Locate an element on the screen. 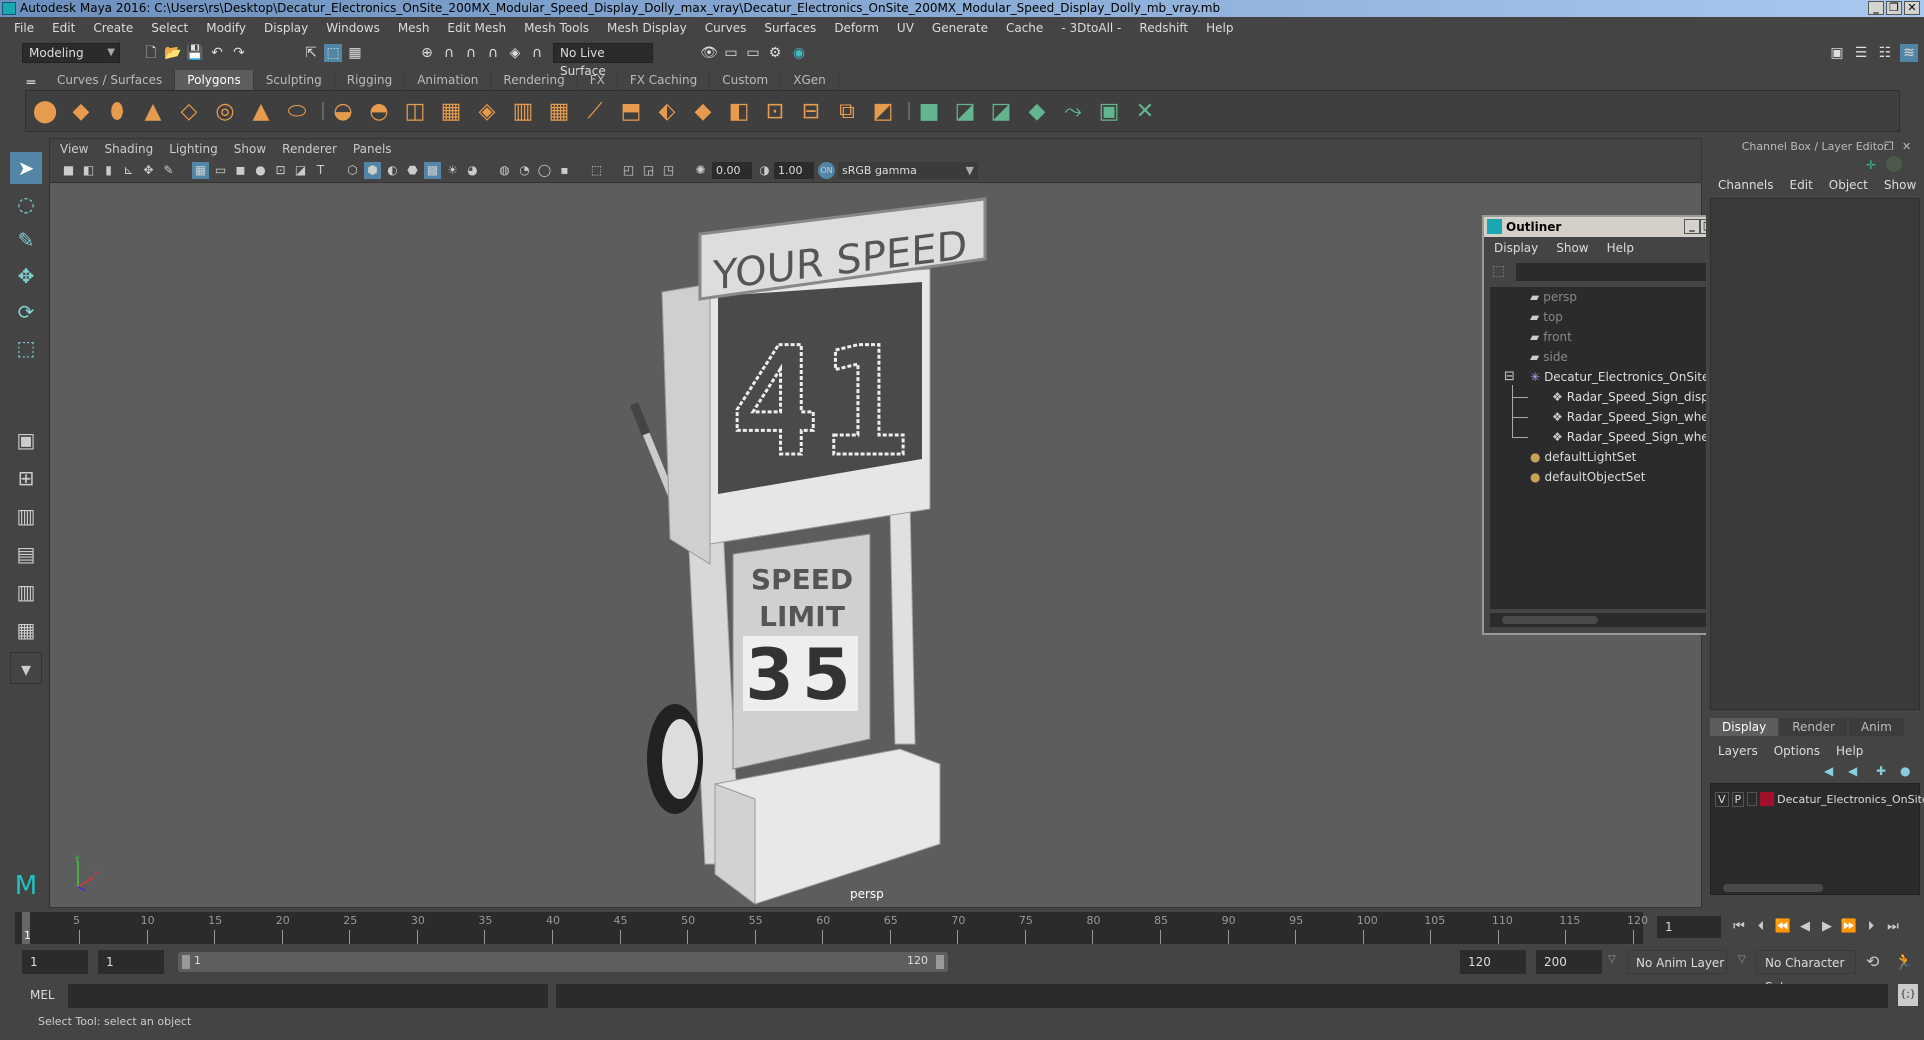 The width and height of the screenshot is (1924, 1040). snap-grid-icon: ⊕ is located at coordinates (427, 53).